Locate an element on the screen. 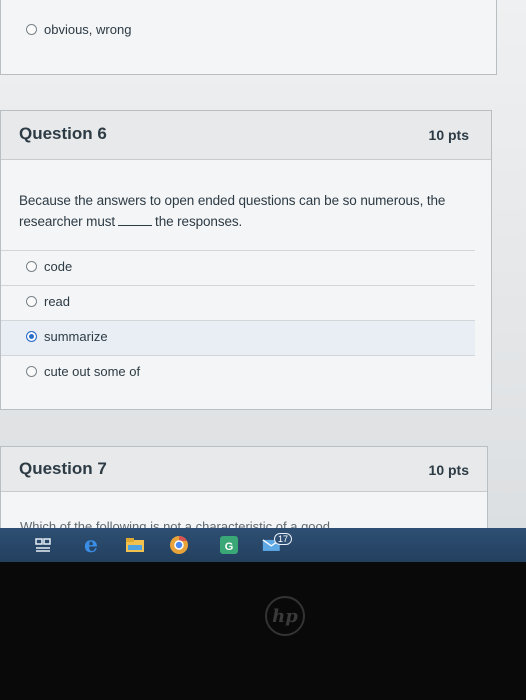  answer-option: read is located at coordinates (238, 302).